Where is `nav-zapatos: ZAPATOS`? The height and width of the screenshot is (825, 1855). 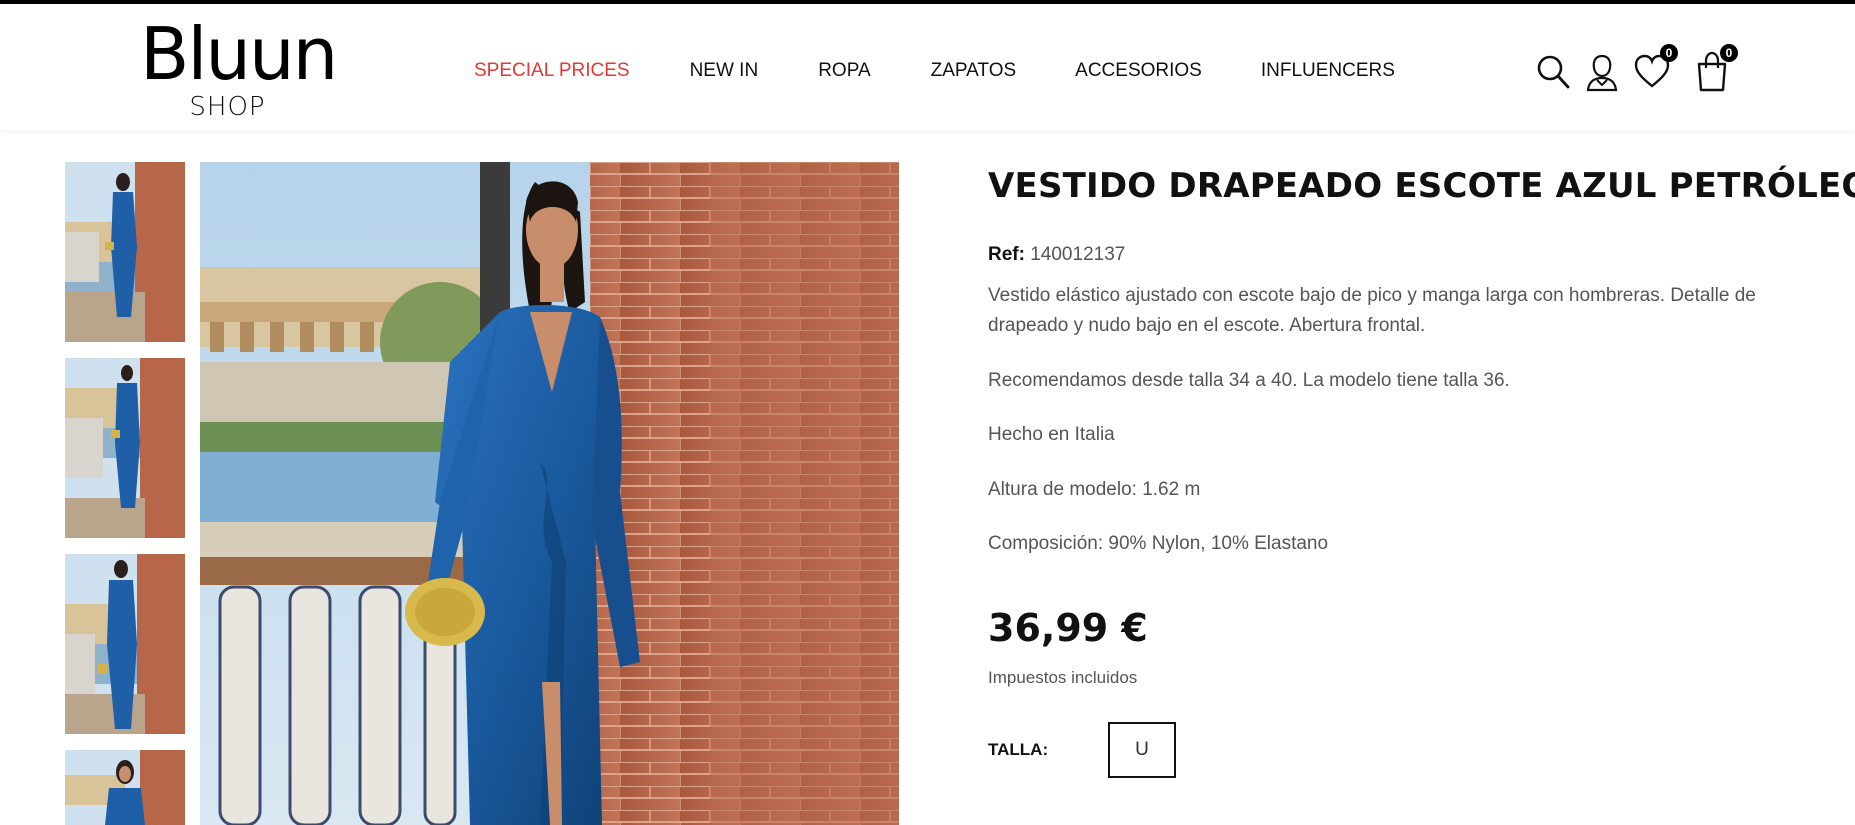 nav-zapatos: ZAPATOS is located at coordinates (974, 75).